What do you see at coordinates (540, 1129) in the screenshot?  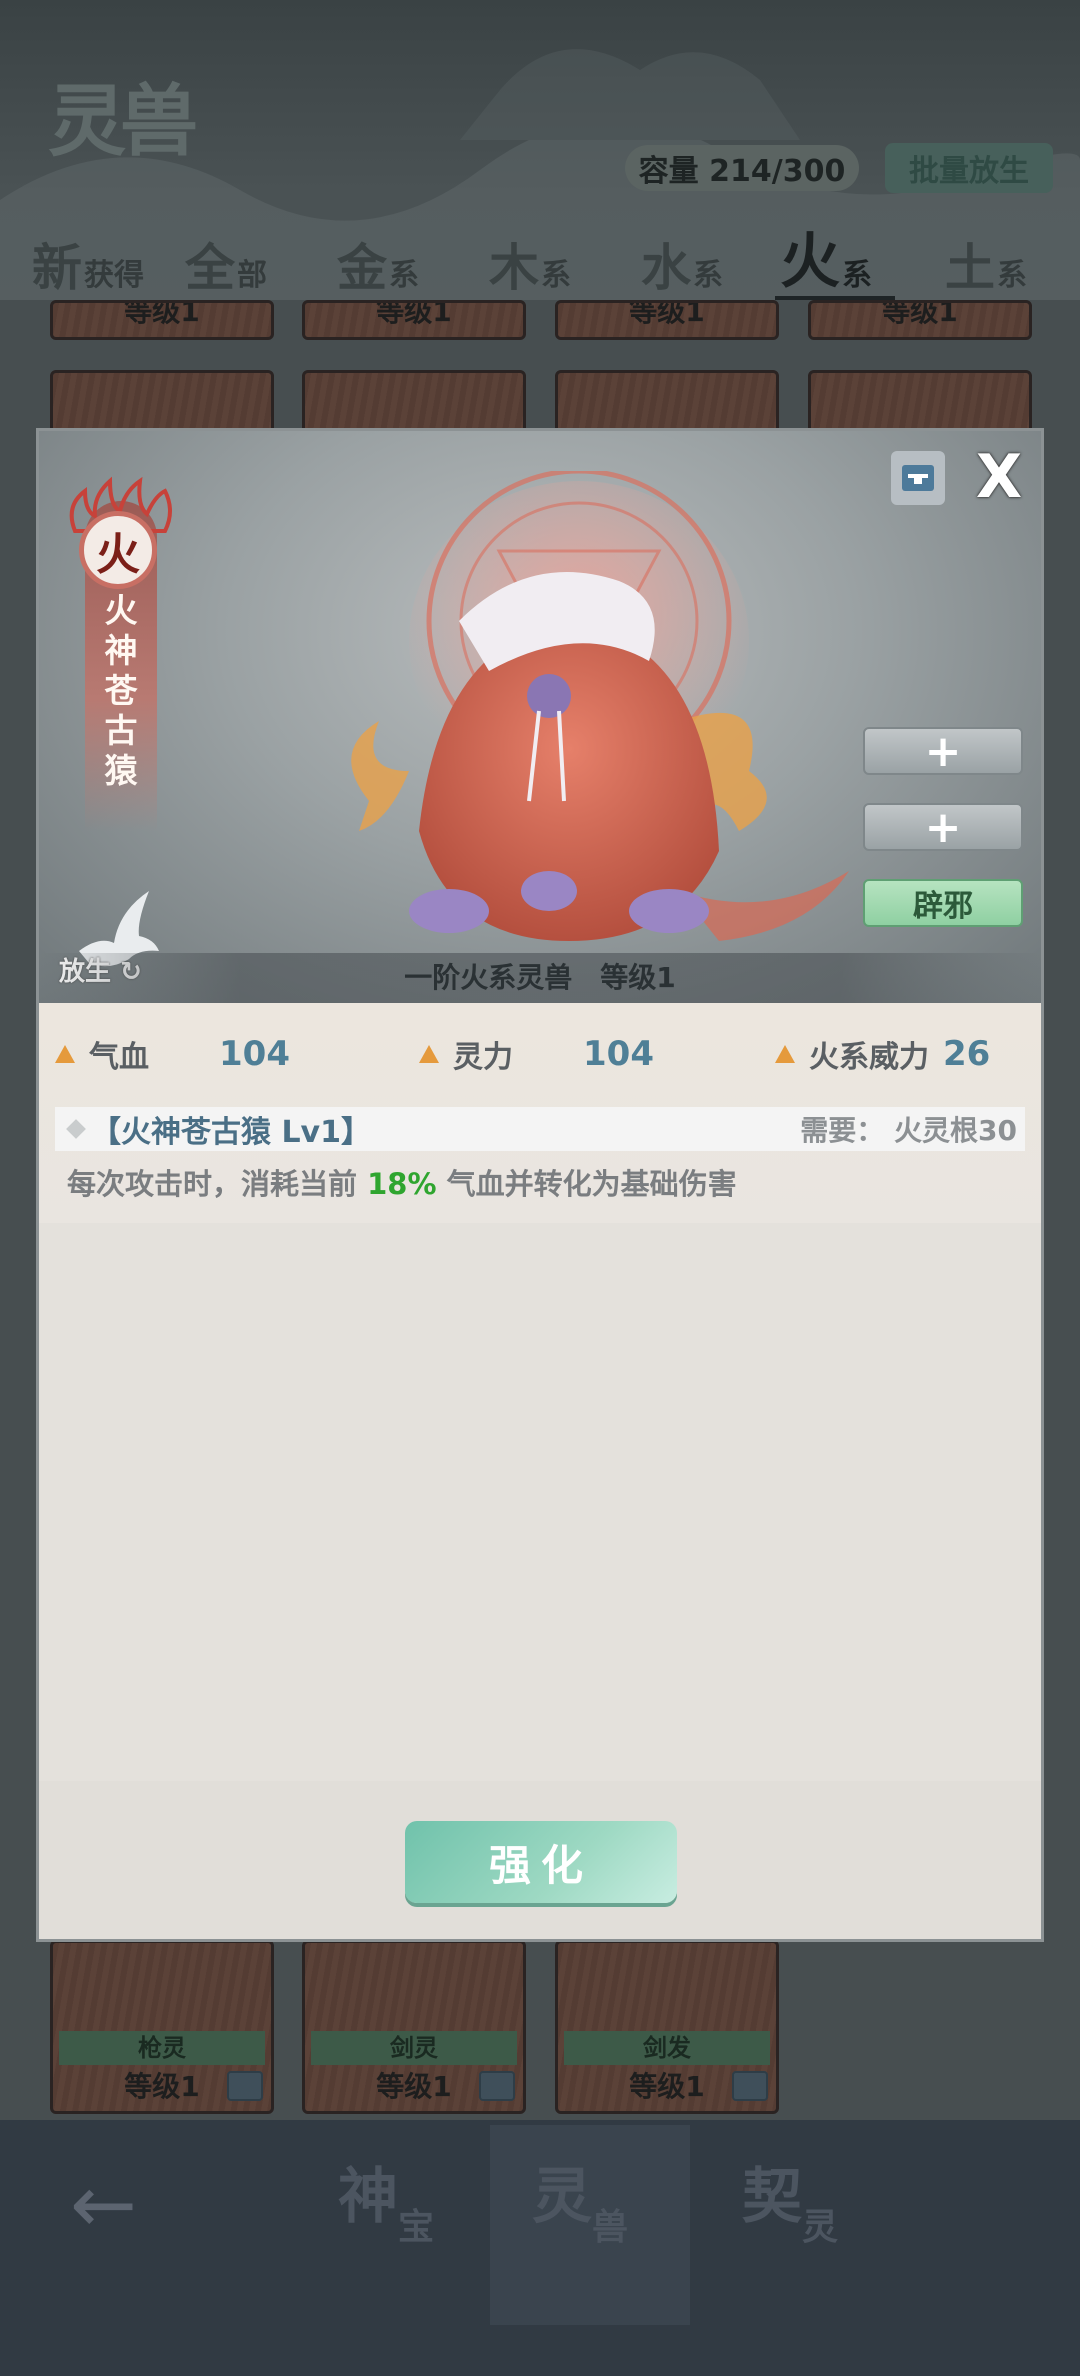 I see `skill-header: 【火神苍古猿 Lv1】 需要： 火灵根30` at bounding box center [540, 1129].